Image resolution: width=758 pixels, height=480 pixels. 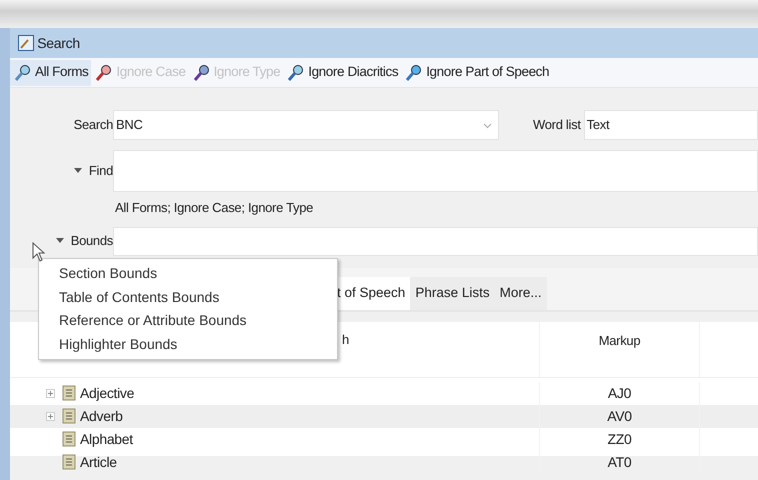 What do you see at coordinates (188, 320) in the screenshot?
I see `menu-item: Reference or Attribute Bounds` at bounding box center [188, 320].